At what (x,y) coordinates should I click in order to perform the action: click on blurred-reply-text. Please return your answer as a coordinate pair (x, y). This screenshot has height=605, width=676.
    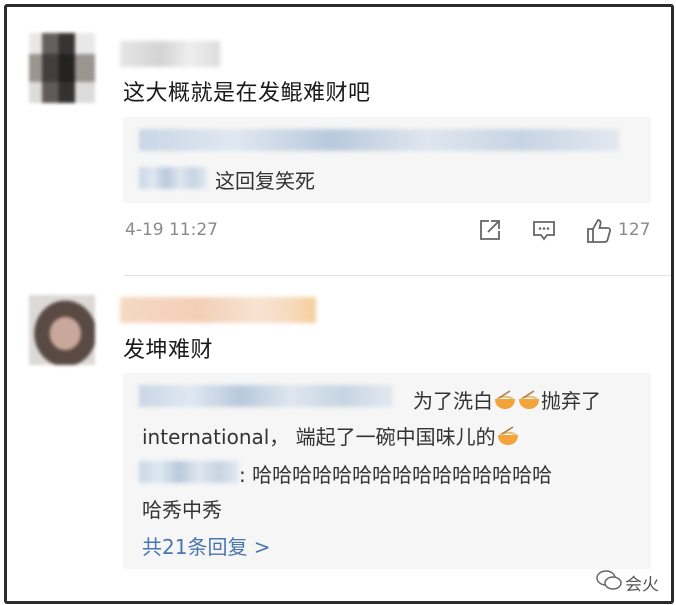
    Looking at the image, I should click on (379, 140).